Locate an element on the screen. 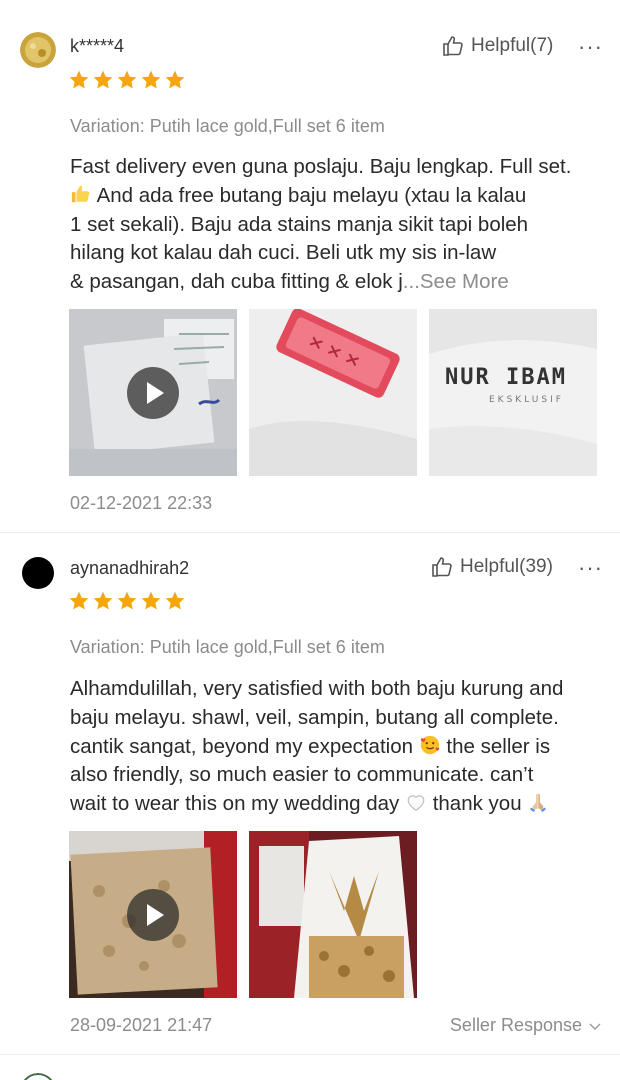 The image size is (620, 1080). review-line: thank you is located at coordinates (477, 804).